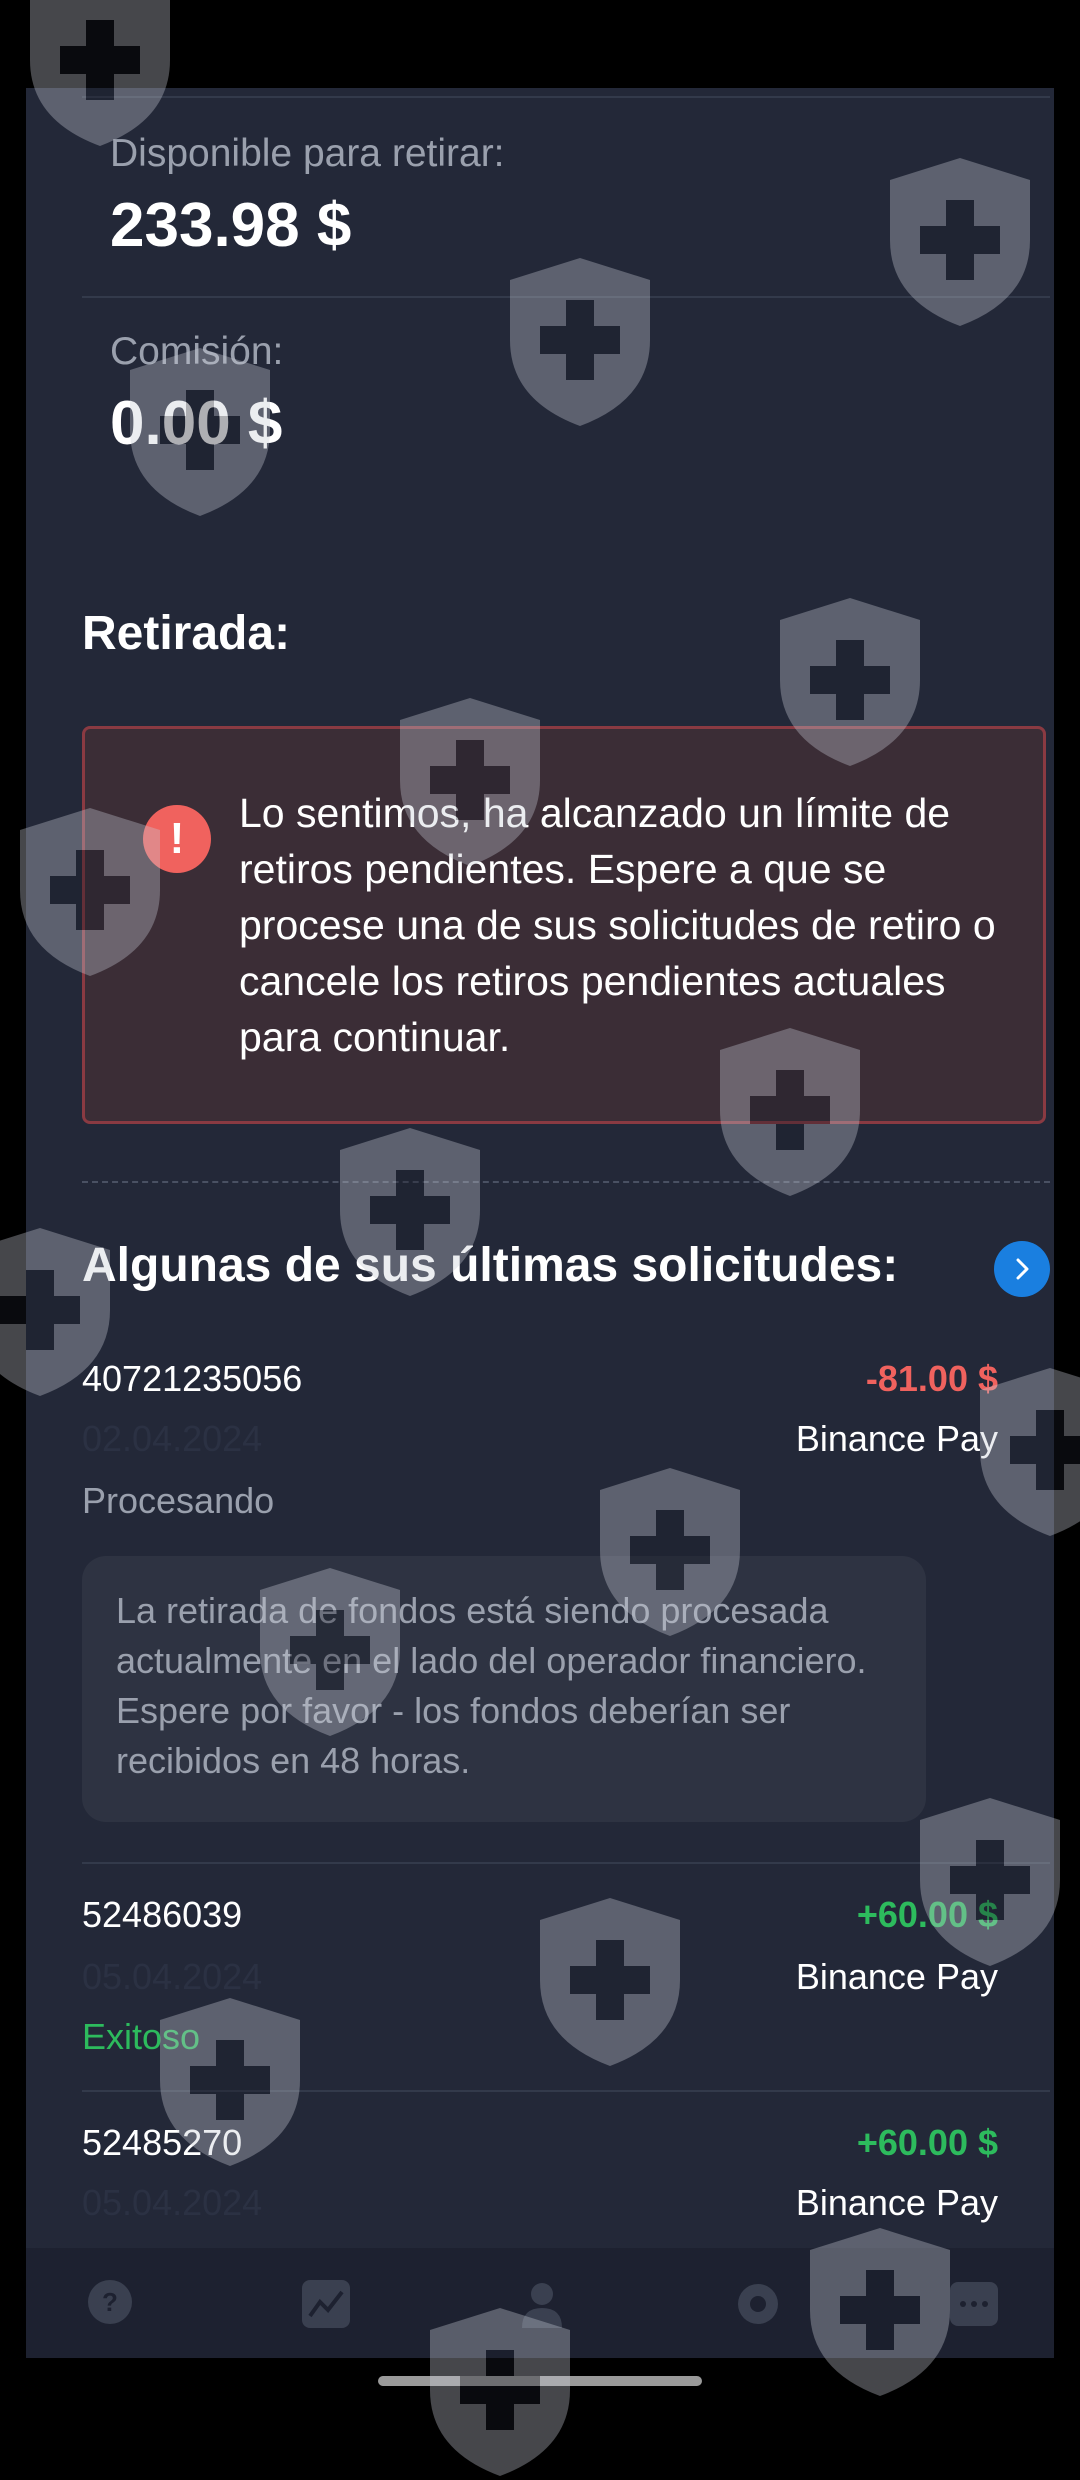  Describe the element at coordinates (566, 1182) in the screenshot. I see `dashed-divider` at that location.